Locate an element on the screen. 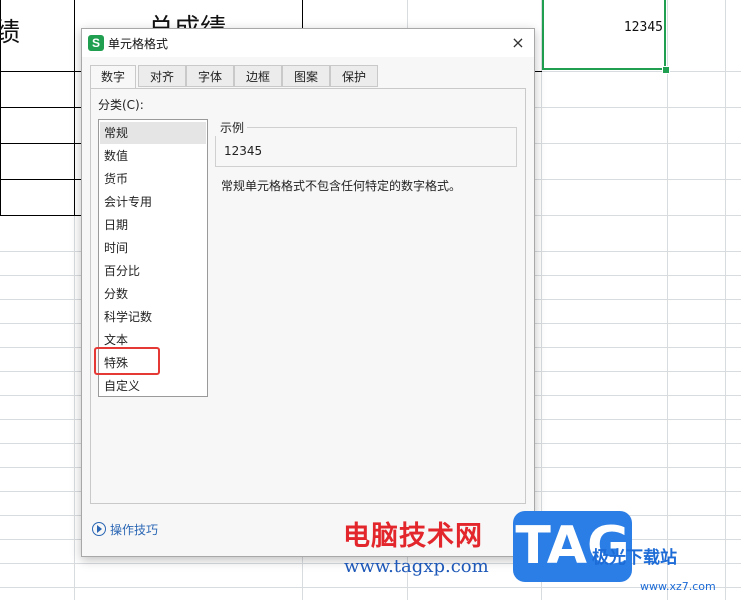 The height and width of the screenshot is (600, 741). tab-alignment: 对齐 is located at coordinates (162, 76).